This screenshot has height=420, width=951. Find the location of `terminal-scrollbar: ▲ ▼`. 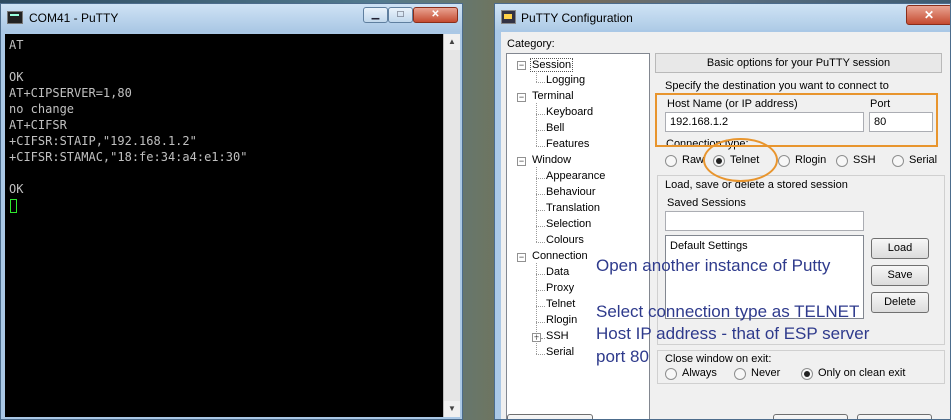

terminal-scrollbar: ▲ ▼ is located at coordinates (451, 225).